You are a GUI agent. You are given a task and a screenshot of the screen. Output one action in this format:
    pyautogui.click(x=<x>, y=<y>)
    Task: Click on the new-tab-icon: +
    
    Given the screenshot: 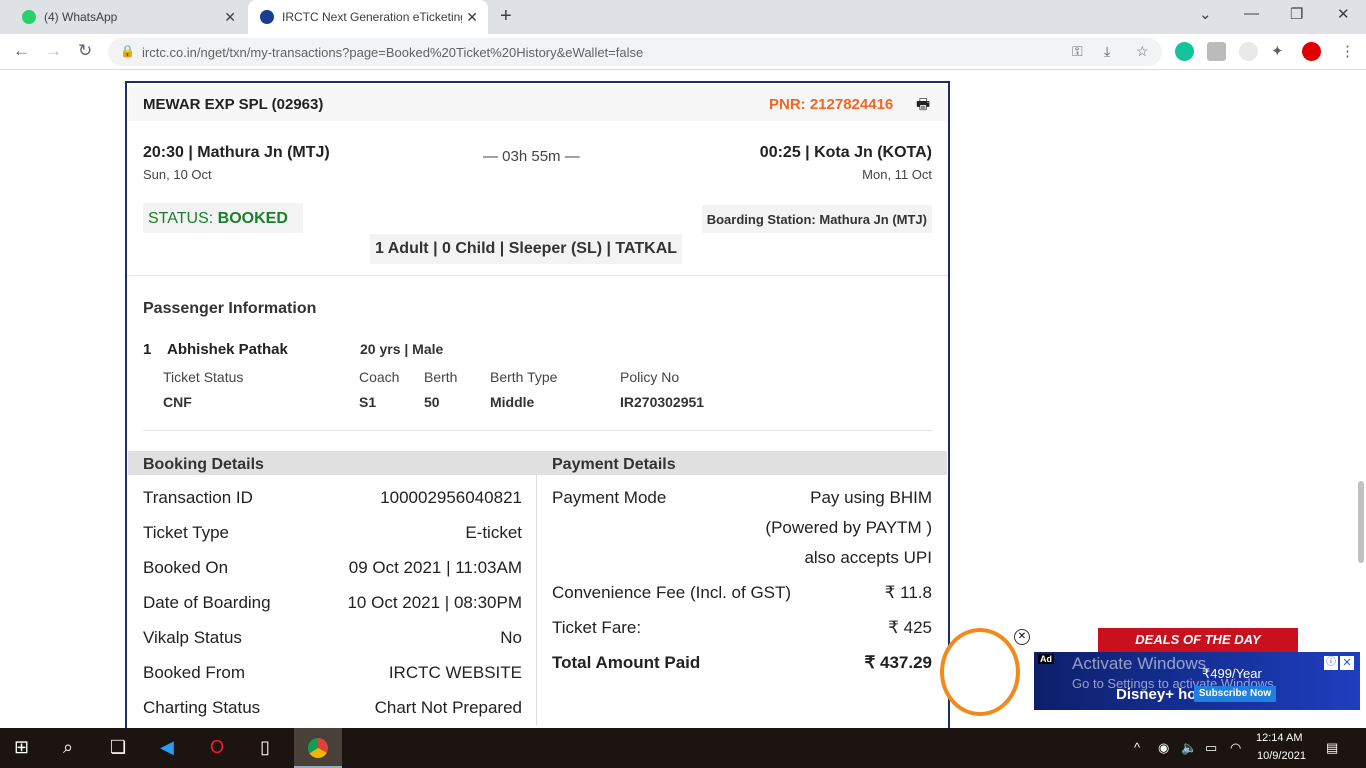 What is the action you would take?
    pyautogui.click(x=506, y=16)
    